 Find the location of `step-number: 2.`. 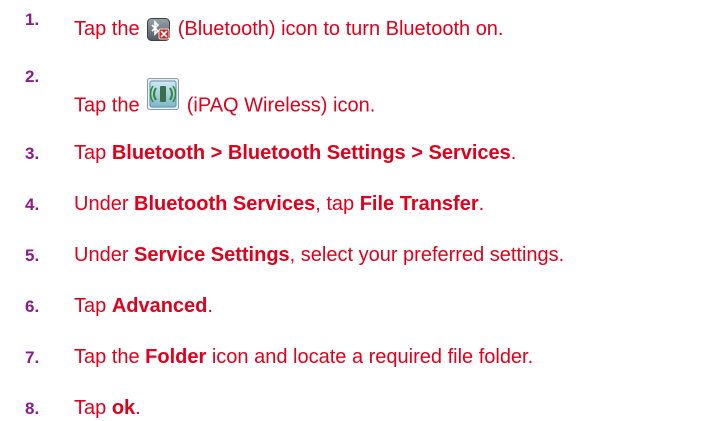

step-number: 2. is located at coordinates (32, 76).